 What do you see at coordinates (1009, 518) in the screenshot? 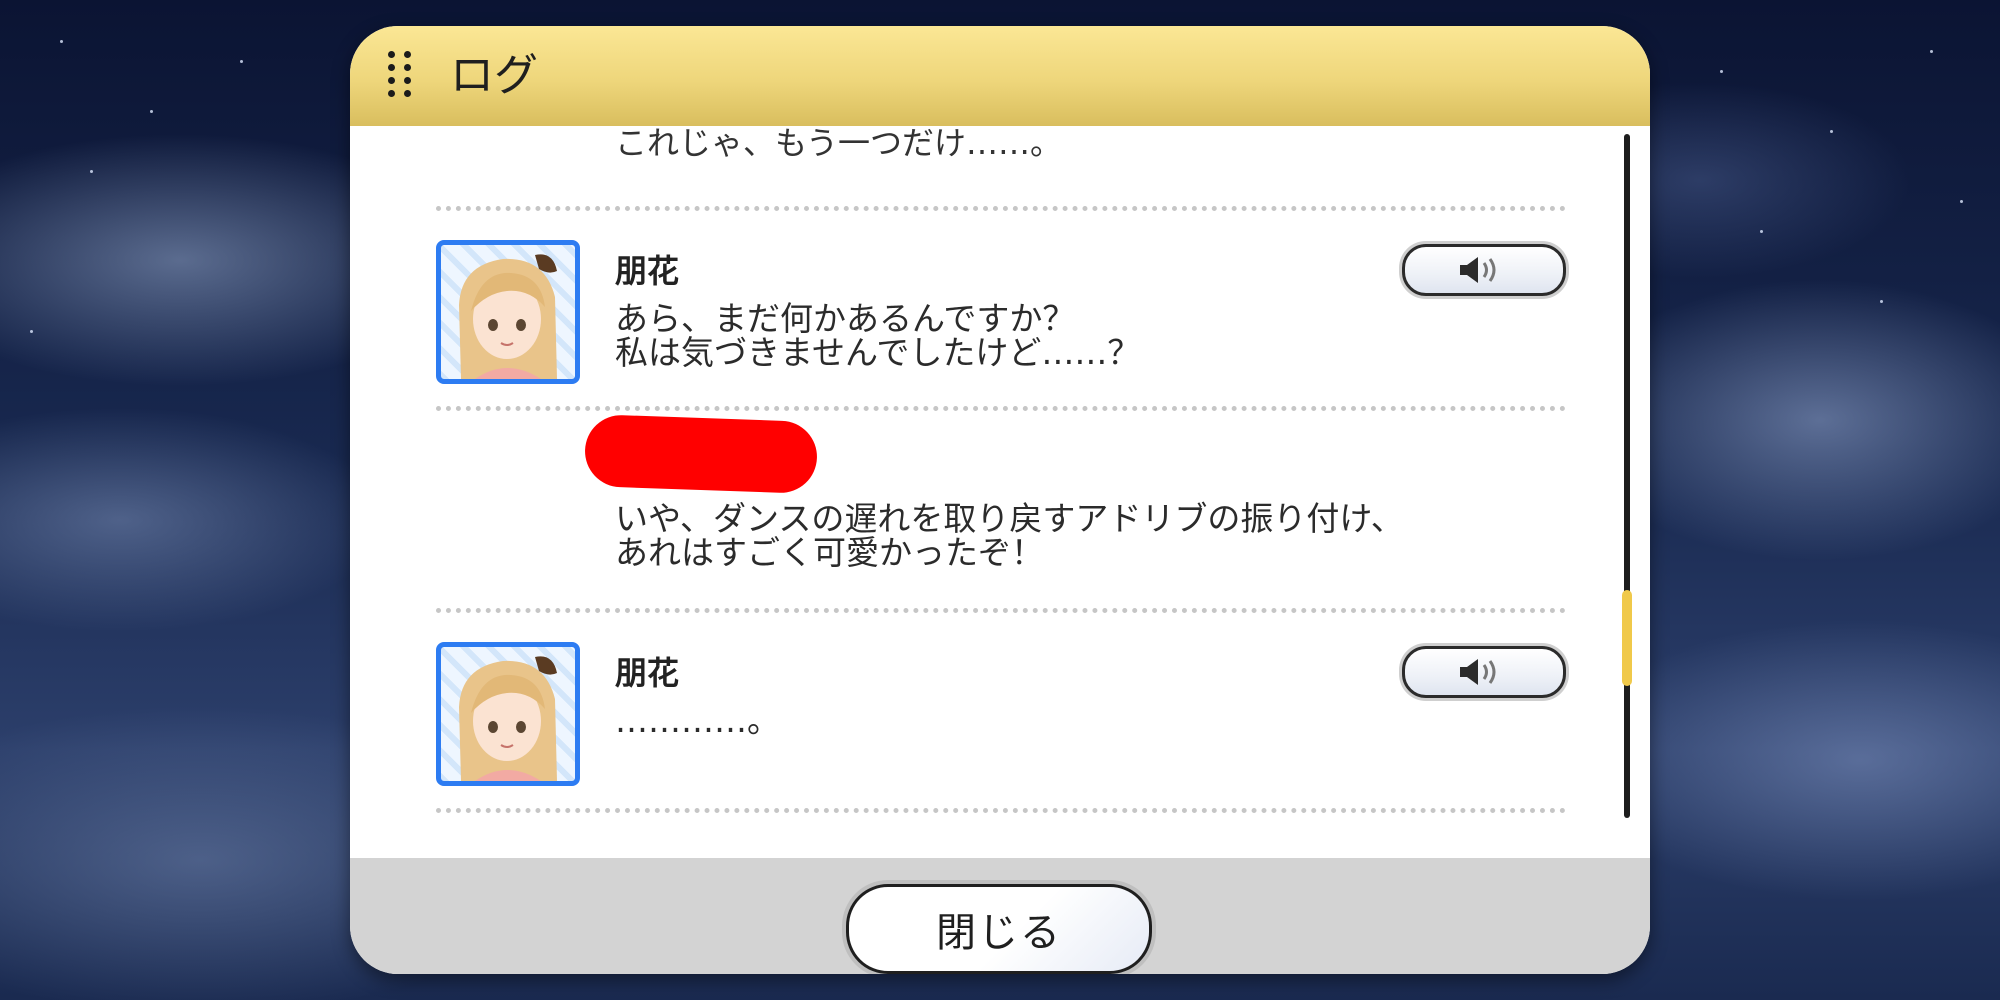
I see `dialogue-line: いや、ダンスの遅れを取り戻すアドリブの振り付け、` at bounding box center [1009, 518].